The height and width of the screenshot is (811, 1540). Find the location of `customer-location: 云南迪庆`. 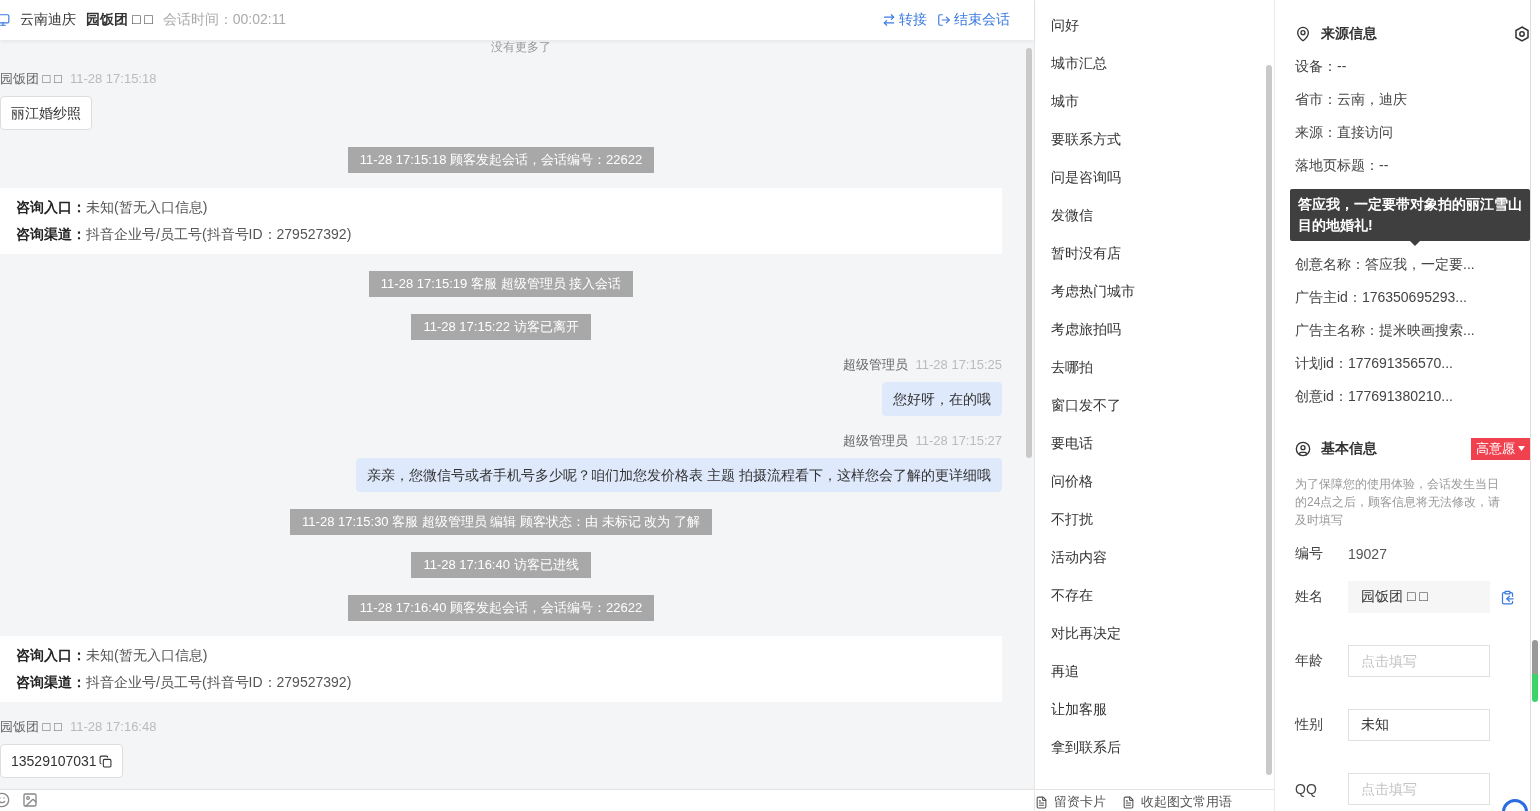

customer-location: 云南迪庆 is located at coordinates (48, 20).